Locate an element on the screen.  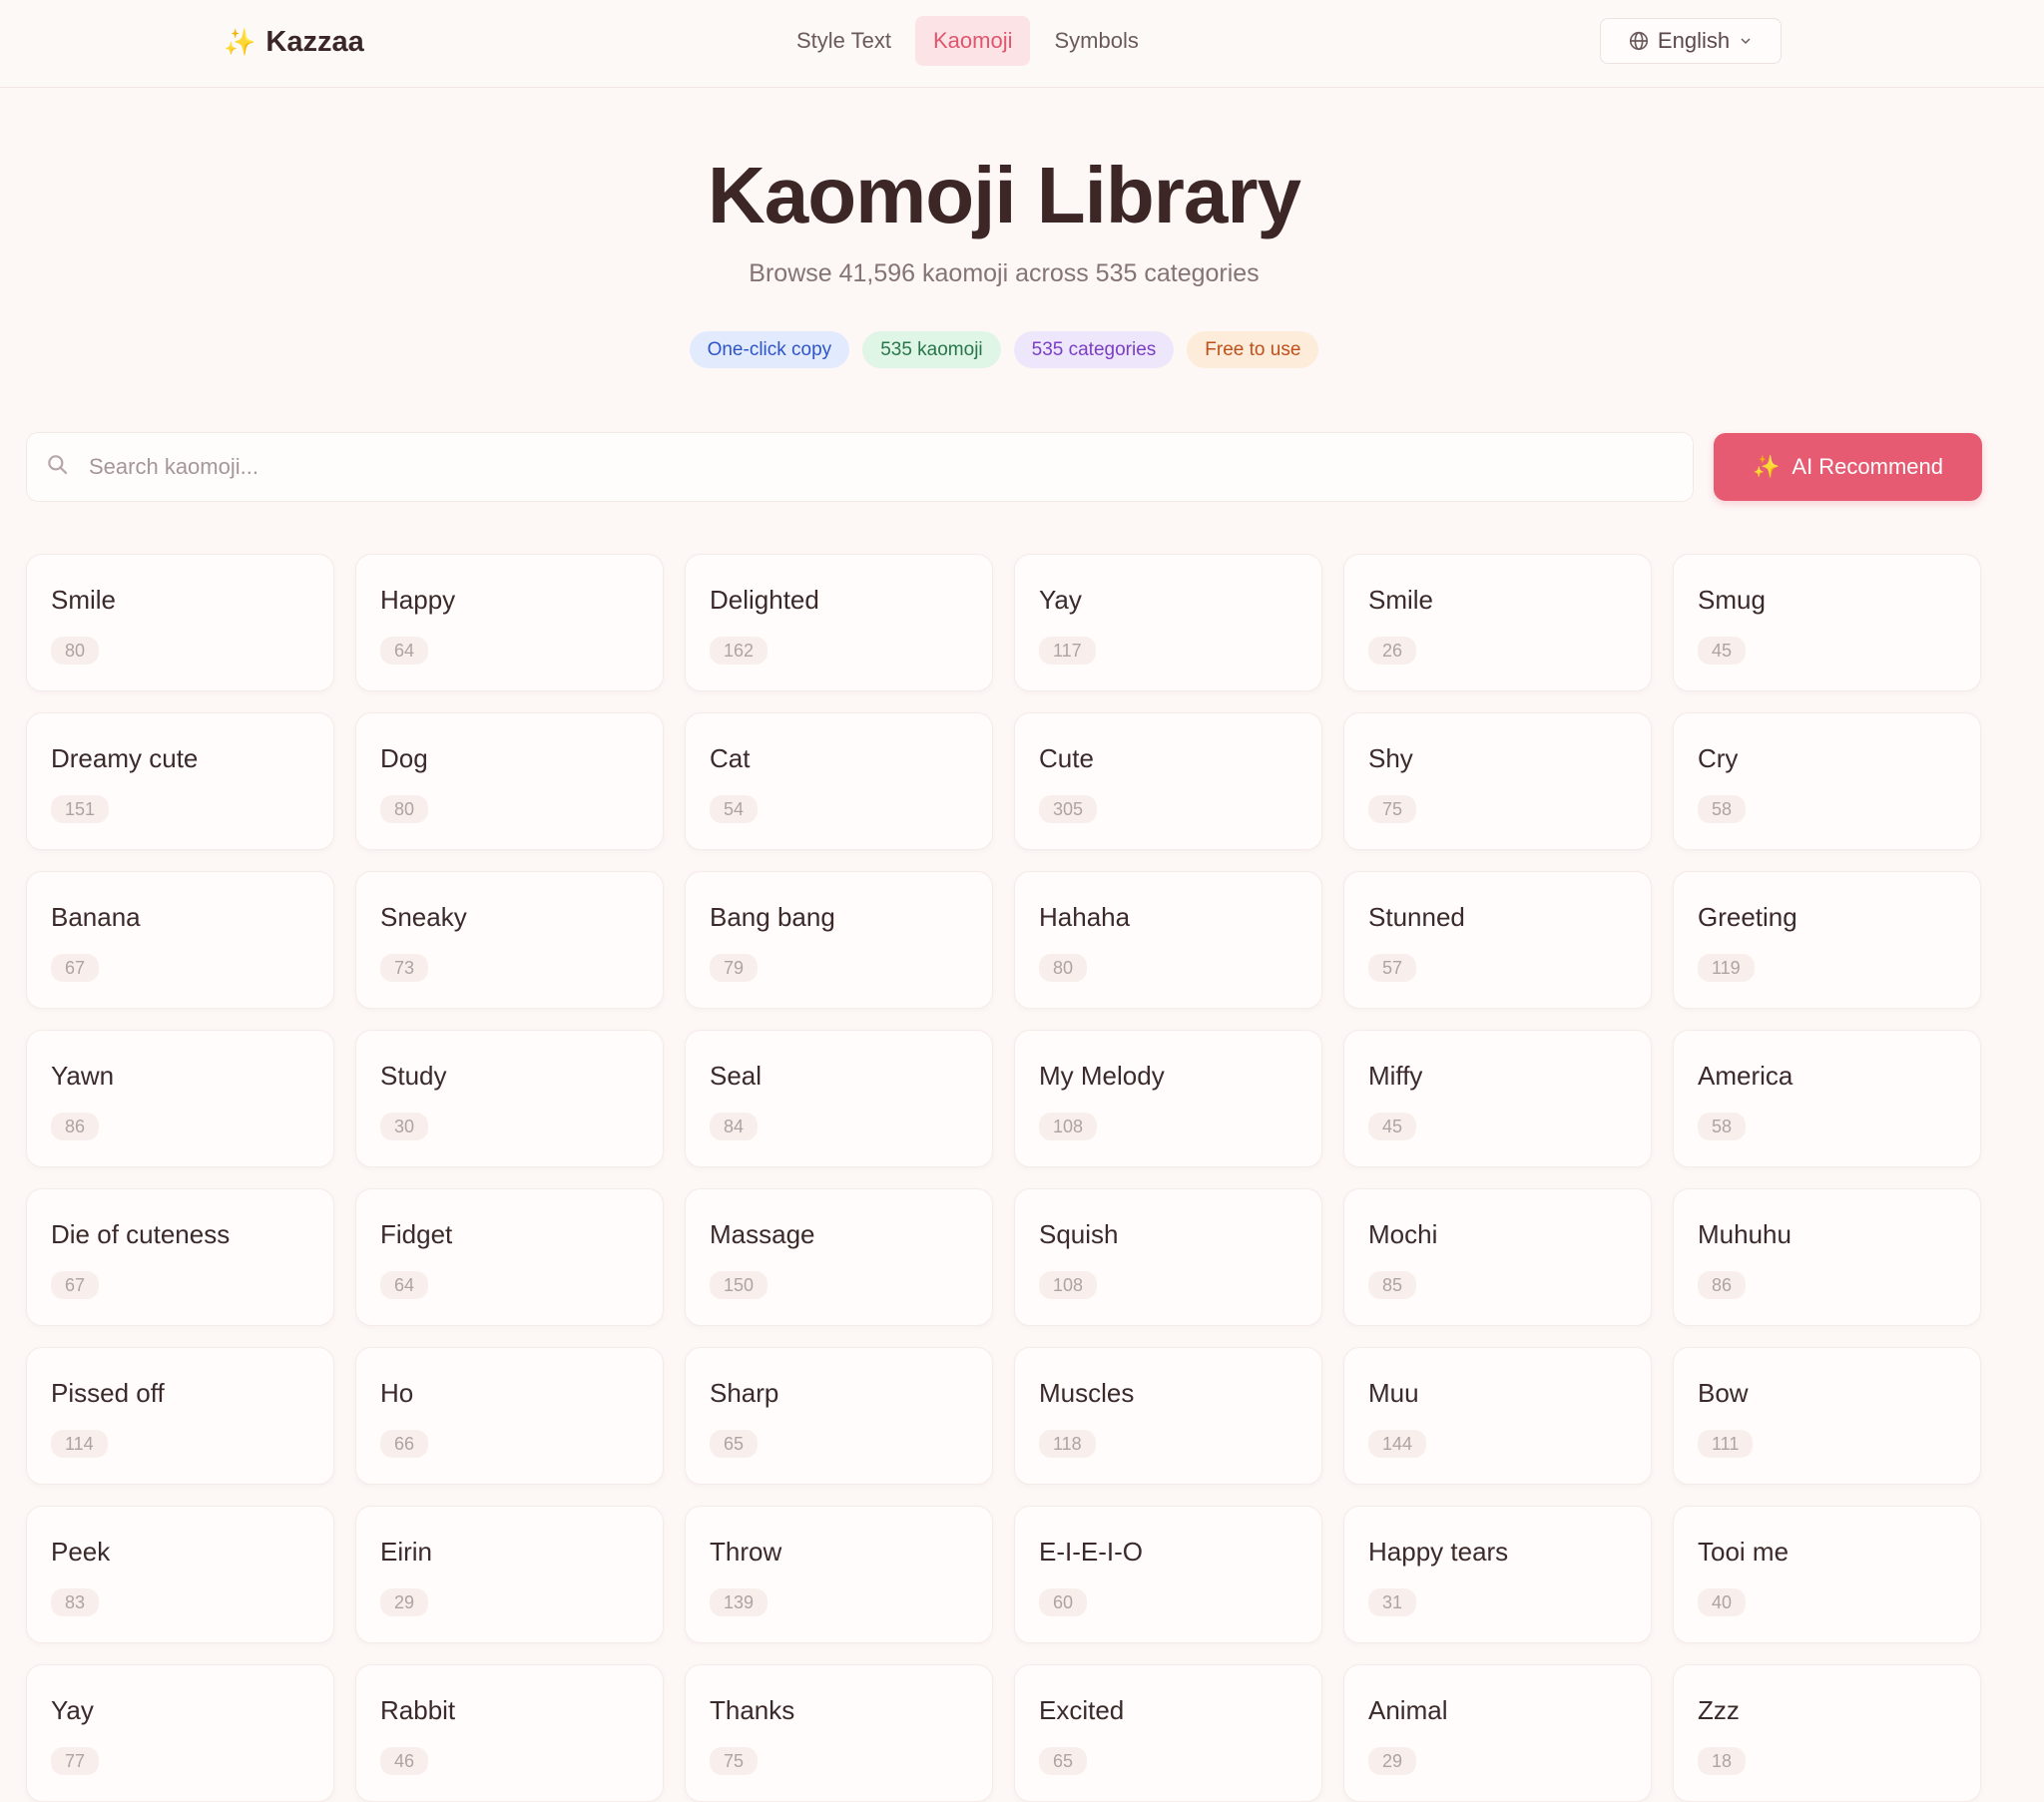
category-name: Squish is located at coordinates (1079, 1234).